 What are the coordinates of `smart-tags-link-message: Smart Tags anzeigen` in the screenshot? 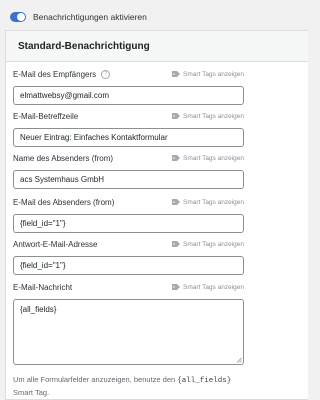 It's located at (208, 287).